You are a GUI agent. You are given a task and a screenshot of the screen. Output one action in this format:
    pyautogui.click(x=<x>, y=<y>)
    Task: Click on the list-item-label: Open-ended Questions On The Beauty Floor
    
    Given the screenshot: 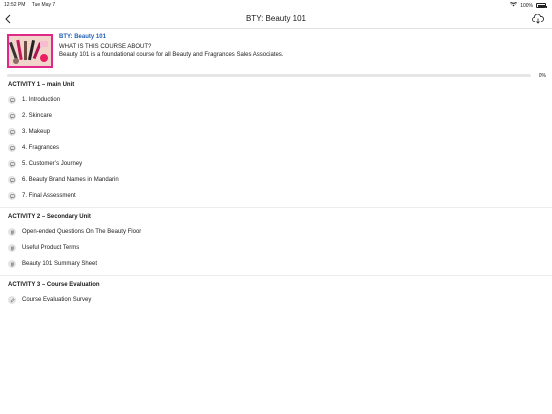 What is the action you would take?
    pyautogui.click(x=82, y=232)
    